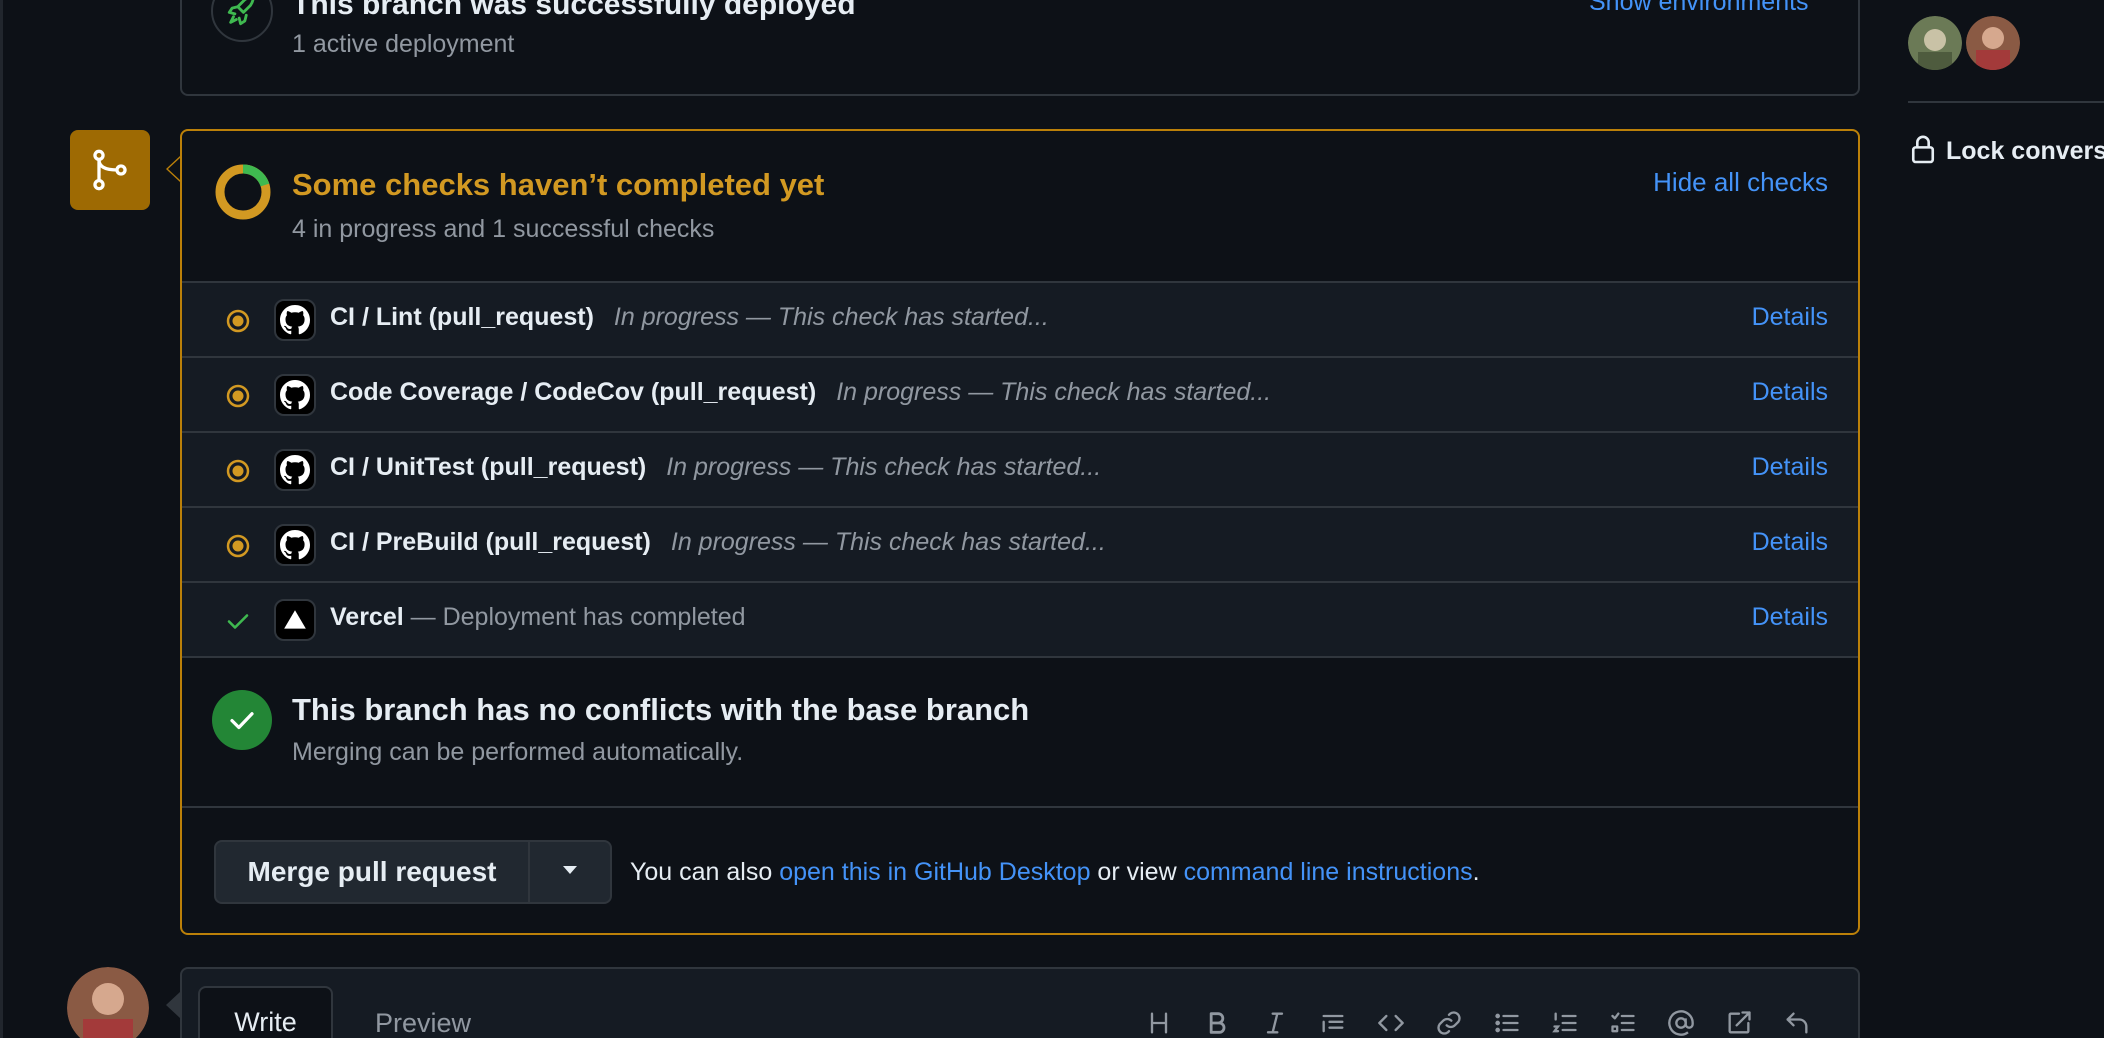  What do you see at coordinates (1507, 1021) in the screenshot?
I see `unordered-list-icon` at bounding box center [1507, 1021].